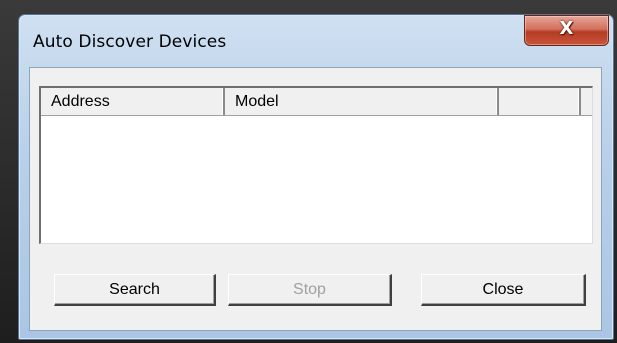  What do you see at coordinates (540, 101) in the screenshot?
I see `column-header-empty` at bounding box center [540, 101].